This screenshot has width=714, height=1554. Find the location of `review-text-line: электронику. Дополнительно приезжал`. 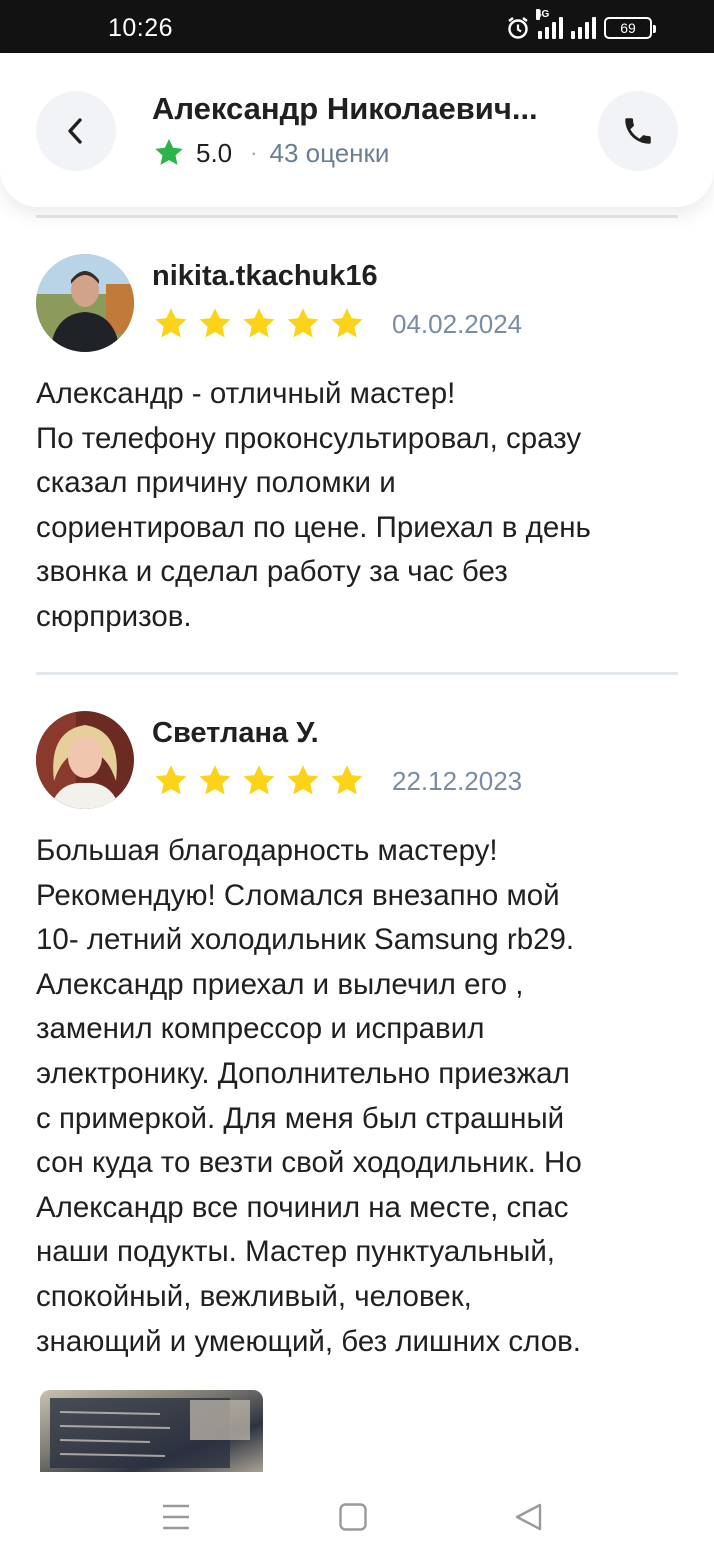

review-text-line: электронику. Дополнительно приезжал is located at coordinates (303, 1073).